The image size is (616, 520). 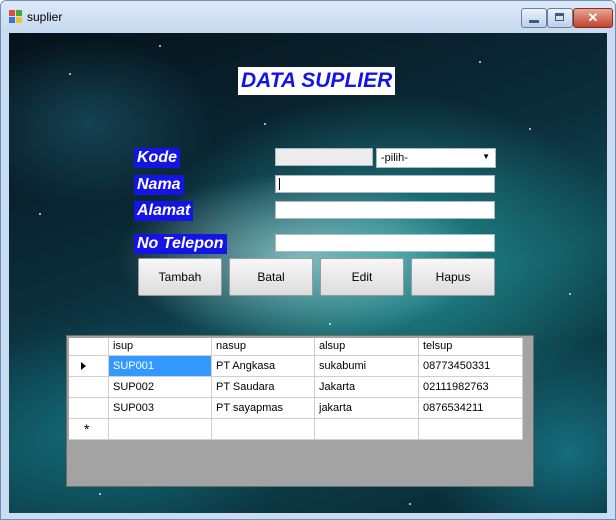 I want to click on row-header-new: *, so click(x=89, y=429).